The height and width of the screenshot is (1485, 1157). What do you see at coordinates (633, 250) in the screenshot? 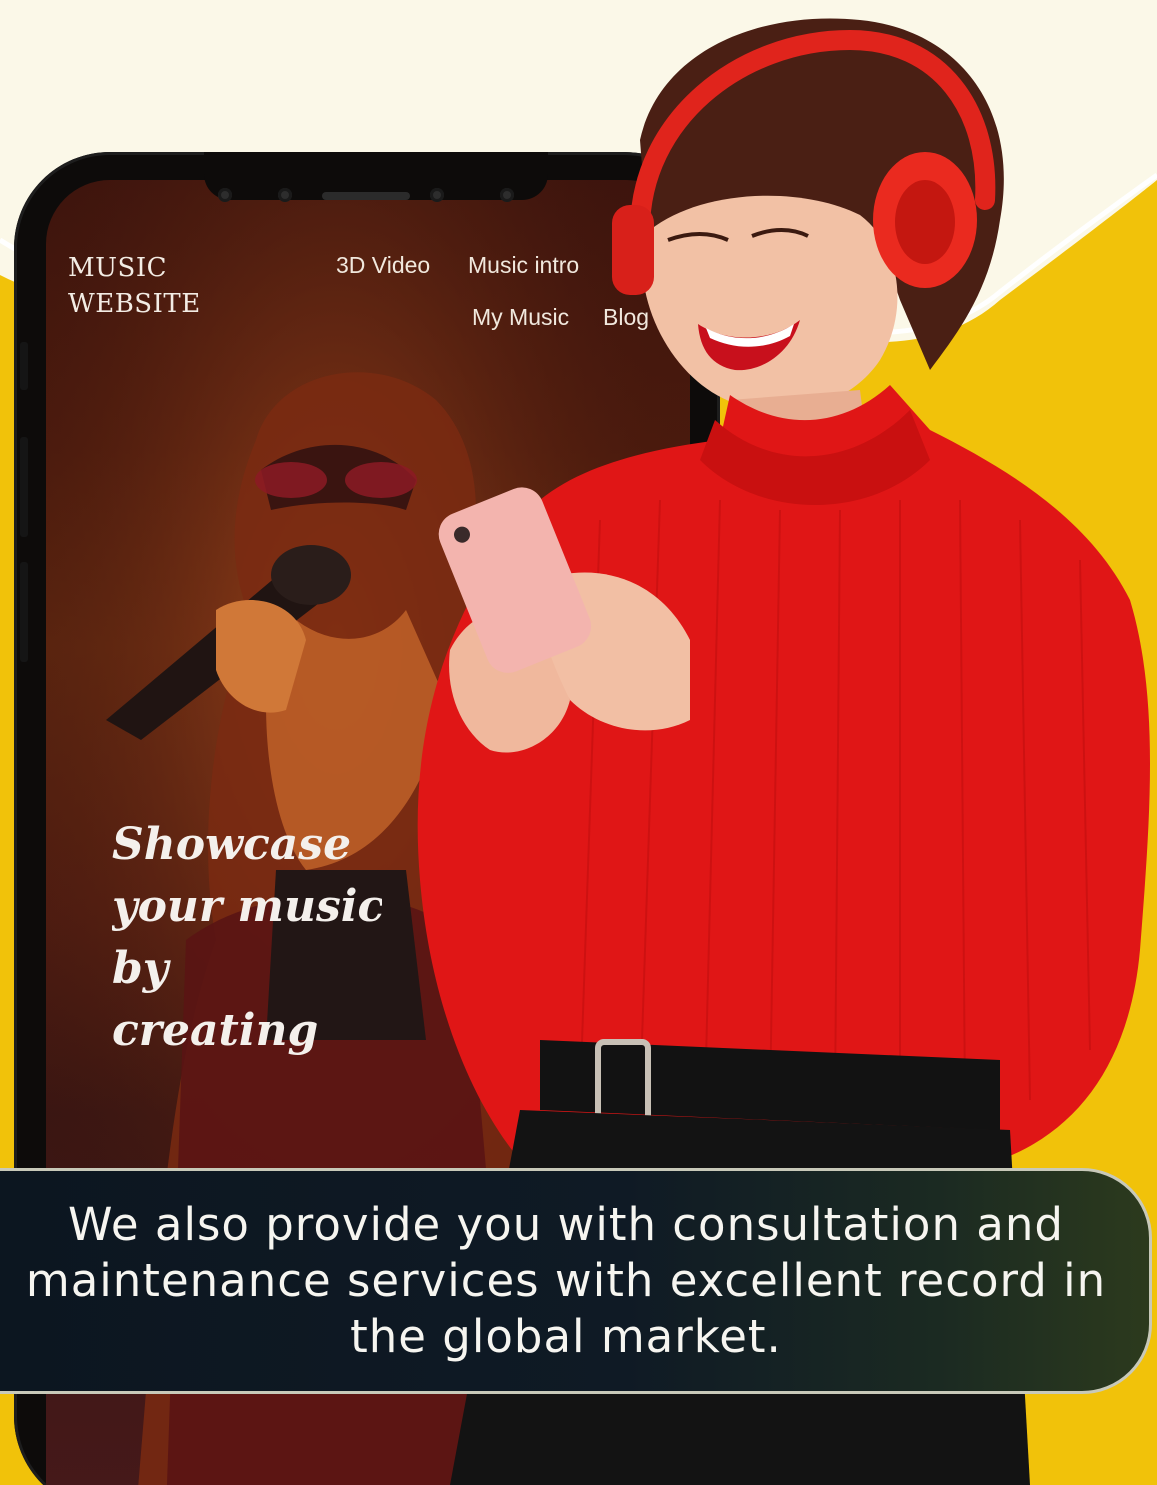
I see `headphones-left-cup` at bounding box center [633, 250].